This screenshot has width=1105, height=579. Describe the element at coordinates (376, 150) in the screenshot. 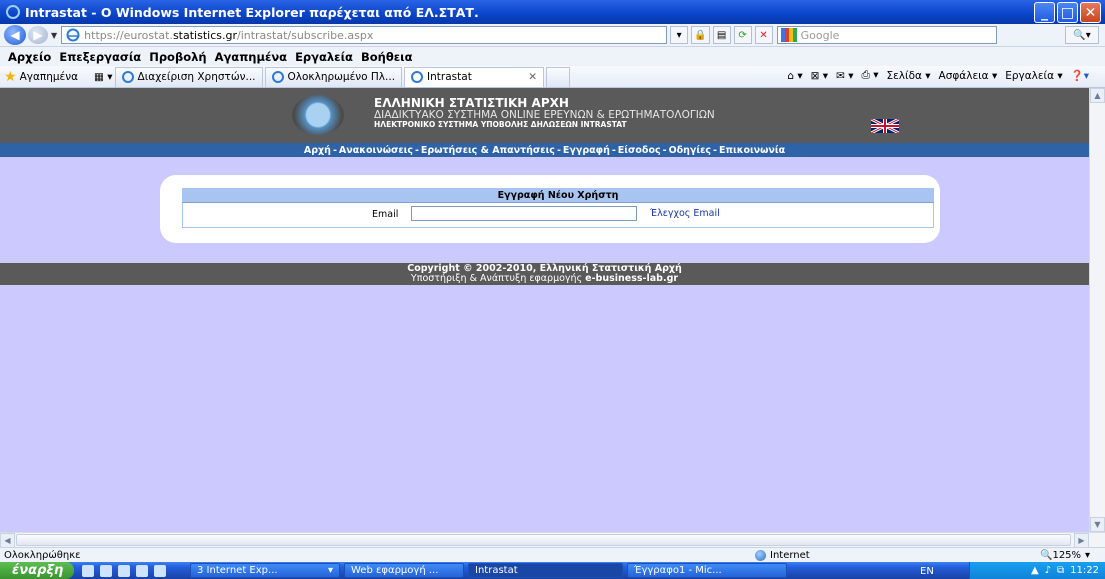

I see `nav-link: Ανακοινώσεις` at that location.